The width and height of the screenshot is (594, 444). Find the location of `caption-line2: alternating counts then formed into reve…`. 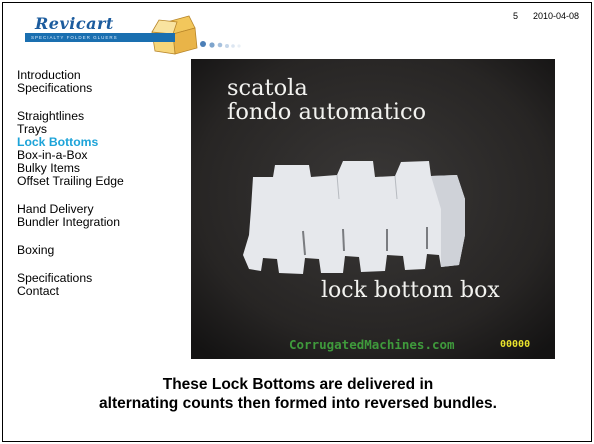

caption-line2: alternating counts then formed into reve… is located at coordinates (298, 403).